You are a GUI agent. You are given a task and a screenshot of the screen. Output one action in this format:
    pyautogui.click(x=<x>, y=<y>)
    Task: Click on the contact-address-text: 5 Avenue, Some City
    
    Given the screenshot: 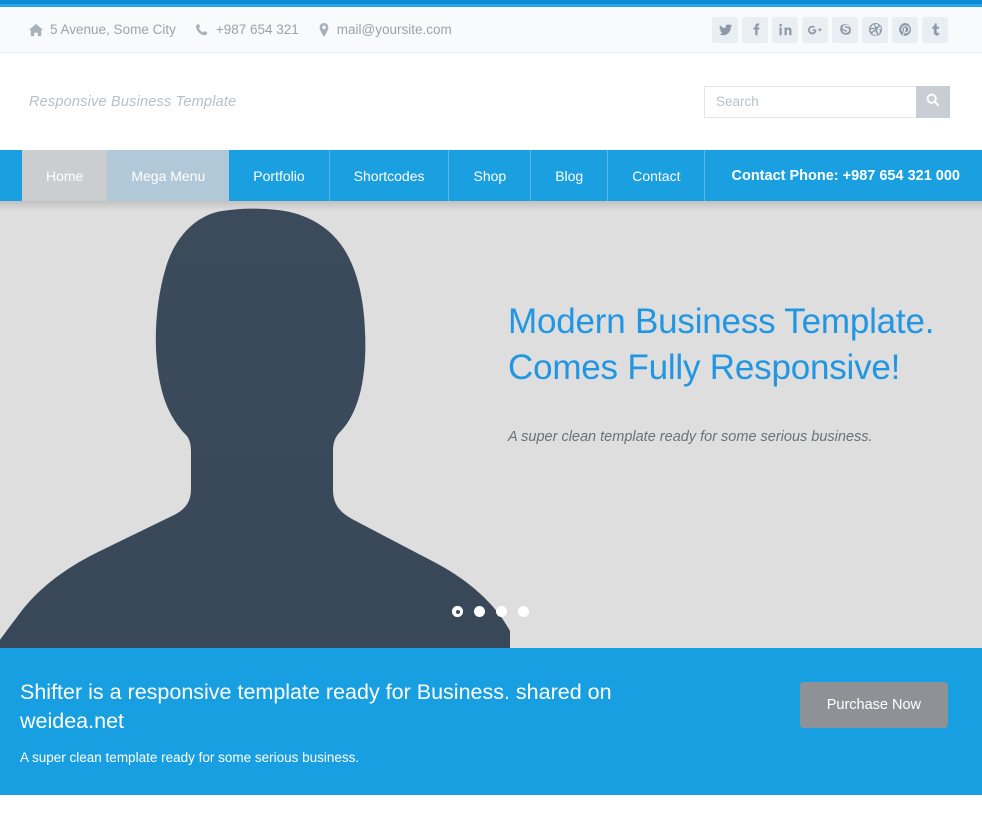 What is the action you would take?
    pyautogui.click(x=113, y=29)
    